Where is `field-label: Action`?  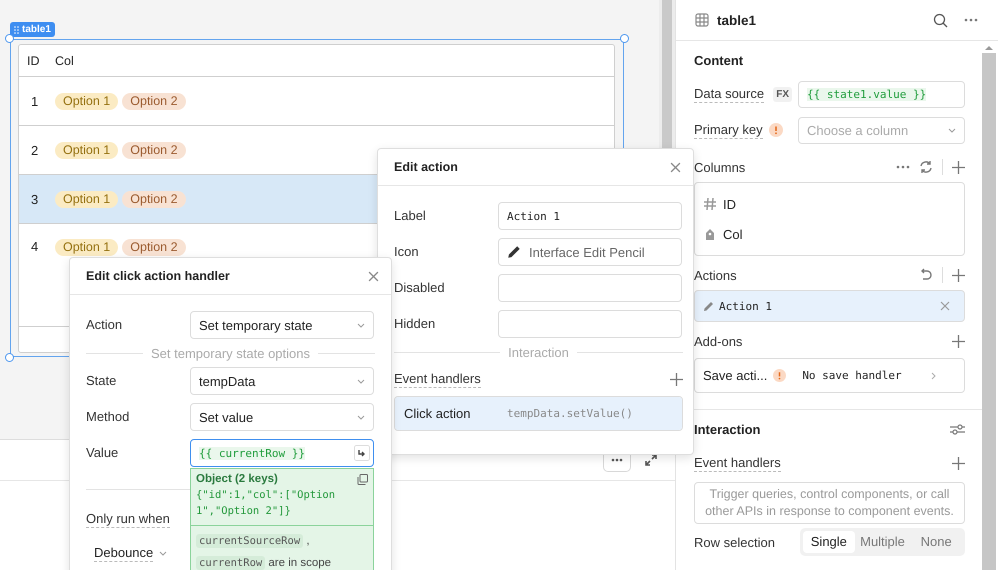 field-label: Action is located at coordinates (105, 325).